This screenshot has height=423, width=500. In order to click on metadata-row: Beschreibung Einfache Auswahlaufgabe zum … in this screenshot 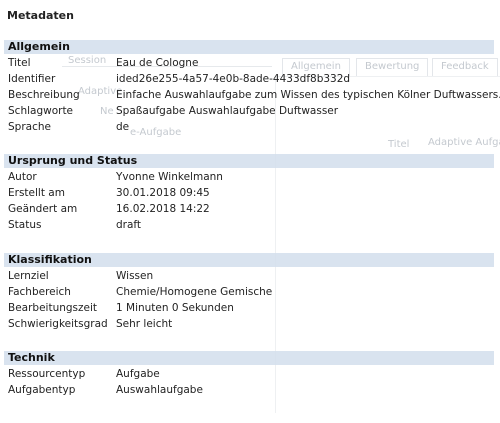, I will do `click(252, 95)`.